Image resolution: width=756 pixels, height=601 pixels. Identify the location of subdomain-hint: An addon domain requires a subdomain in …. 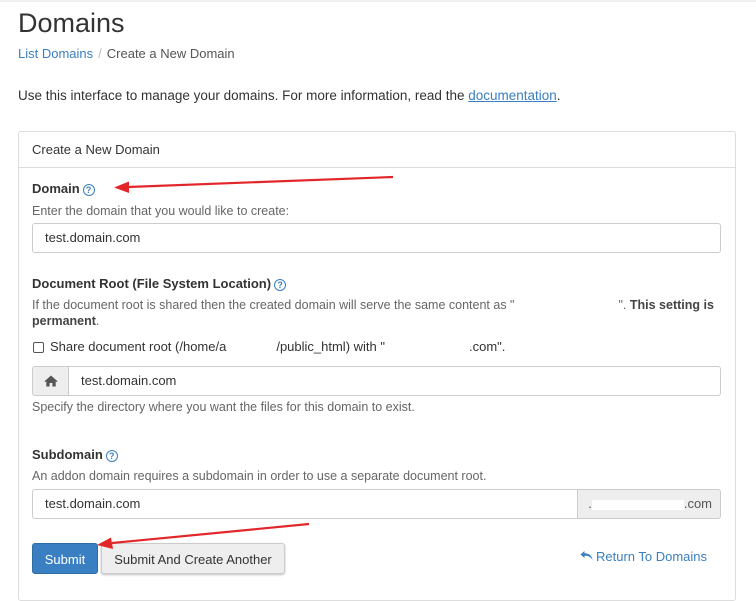
(259, 476).